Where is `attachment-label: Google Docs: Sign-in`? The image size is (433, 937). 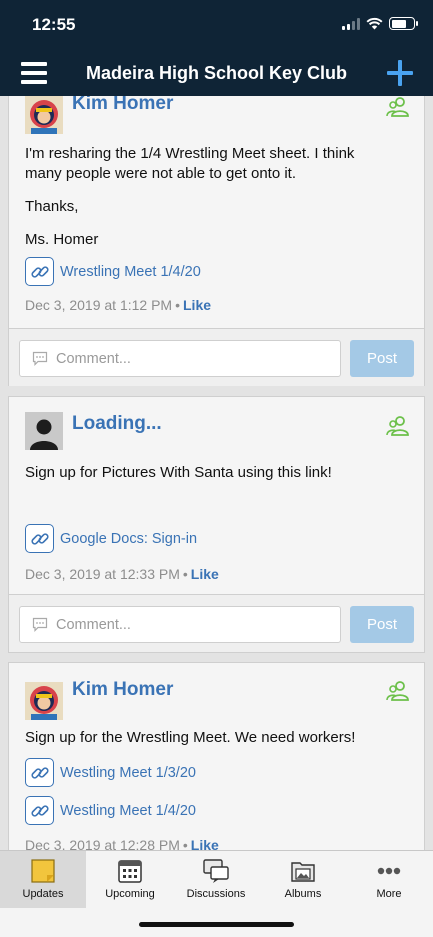 attachment-label: Google Docs: Sign-in is located at coordinates (129, 538).